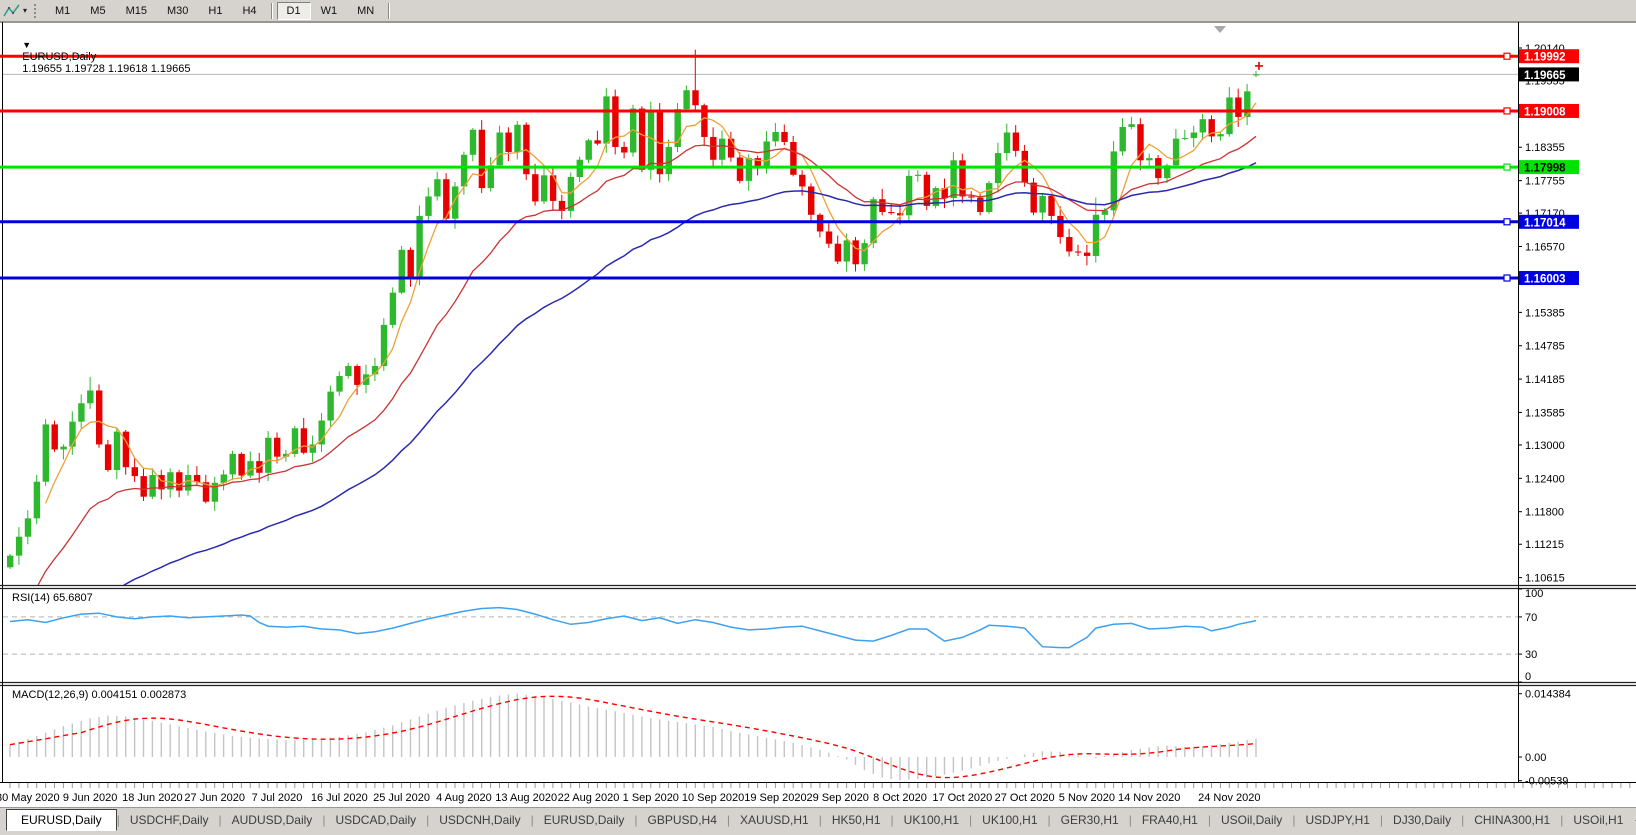  Describe the element at coordinates (1528, 677) in the screenshot. I see `rsi-tick-label: 0` at that location.